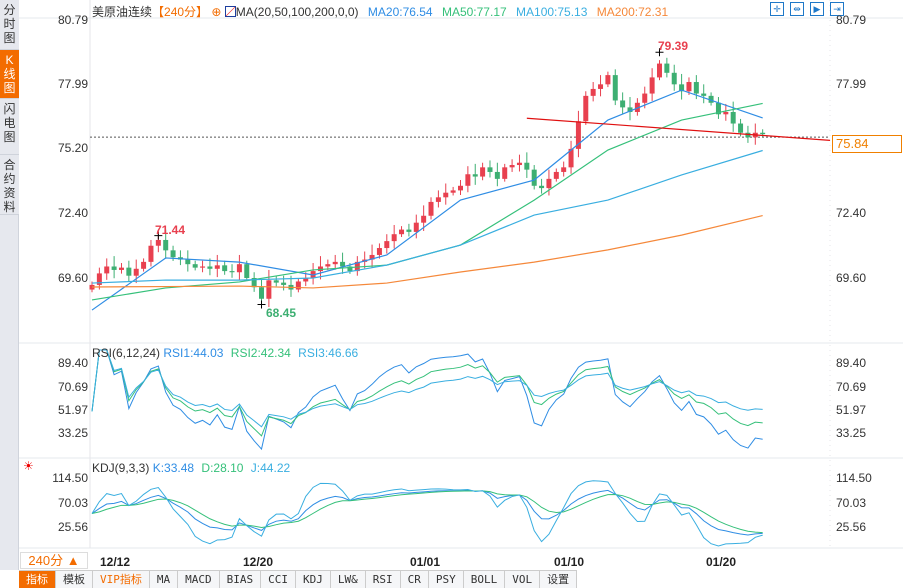 Image resolution: width=903 pixels, height=588 pixels. What do you see at coordinates (851, 433) in the screenshot?
I see `rsi-tick-right: 33.25` at bounding box center [851, 433].